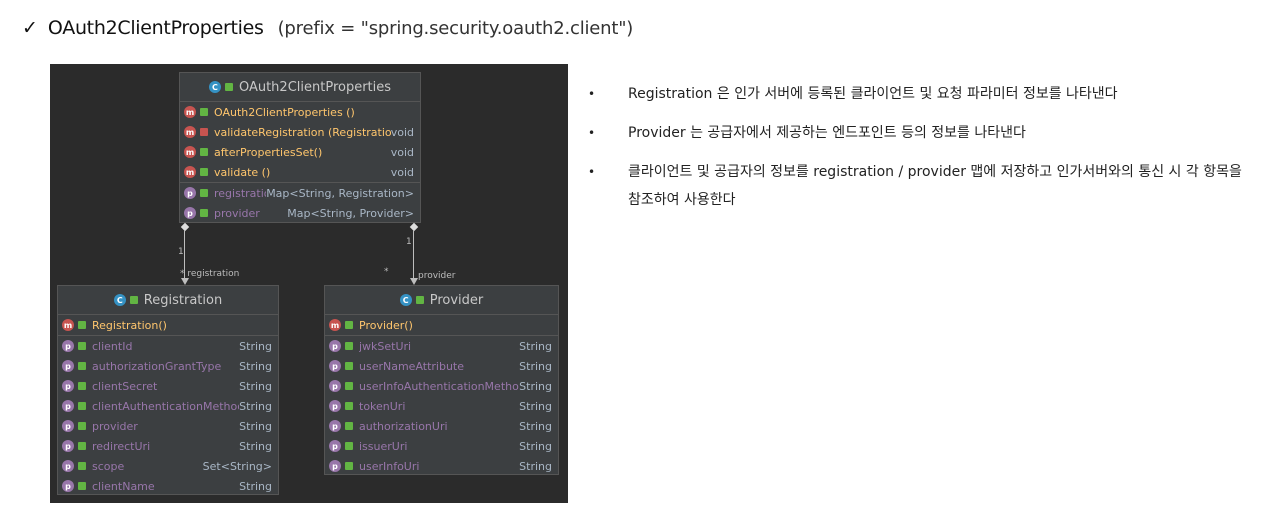  I want to click on field-row: p tokenUri String, so click(441, 406).